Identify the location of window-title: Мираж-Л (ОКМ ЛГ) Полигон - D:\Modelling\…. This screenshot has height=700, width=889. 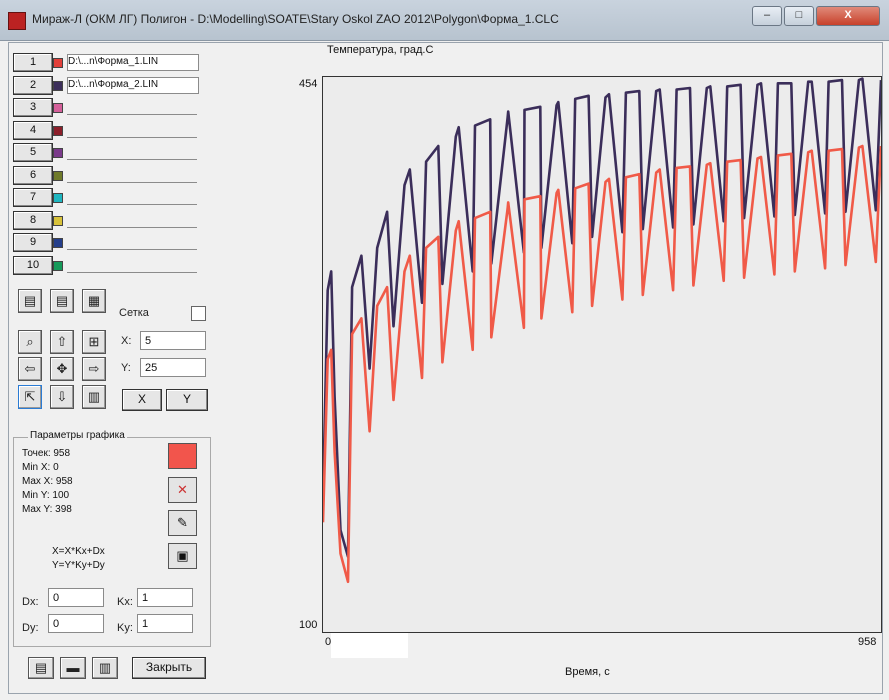
(295, 19).